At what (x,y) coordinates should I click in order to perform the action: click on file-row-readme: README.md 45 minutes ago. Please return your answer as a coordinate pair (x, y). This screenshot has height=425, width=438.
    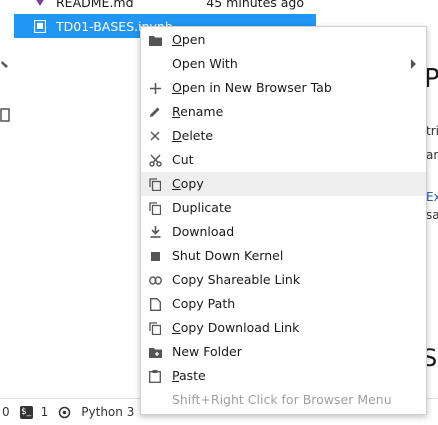
    Looking at the image, I should click on (165, 7).